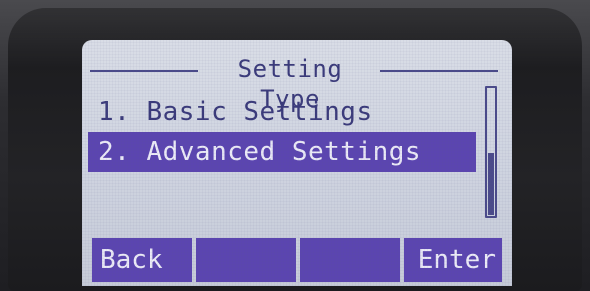 This screenshot has width=590, height=291. Describe the element at coordinates (491, 184) in the screenshot. I see `scrollbar-thumb` at that location.